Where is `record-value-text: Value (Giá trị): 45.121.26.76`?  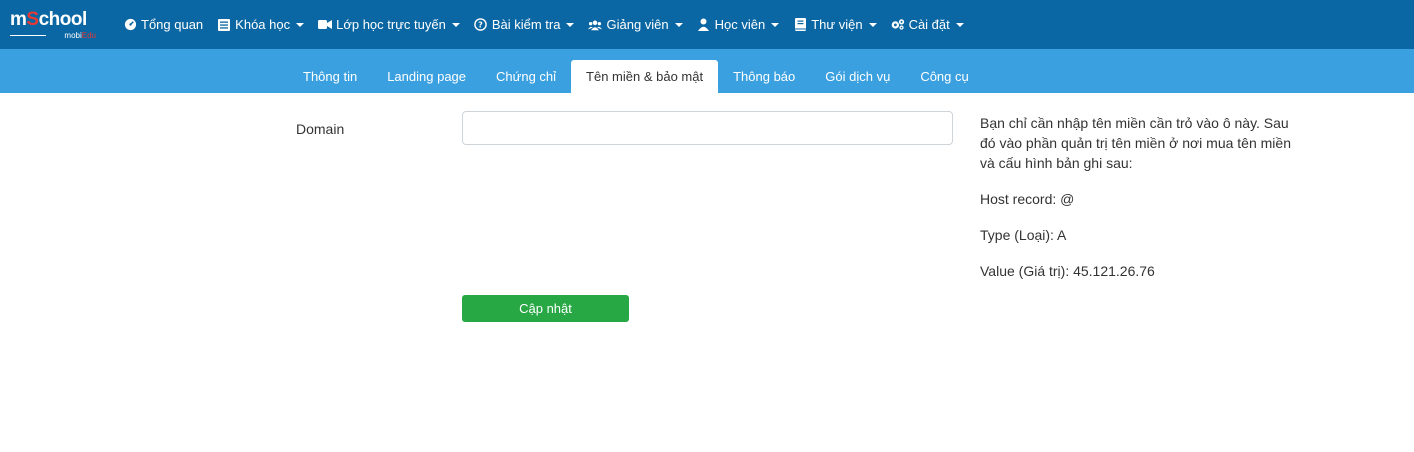
record-value-text: Value (Giá trị): 45.121.26.76 is located at coordinates (1067, 271).